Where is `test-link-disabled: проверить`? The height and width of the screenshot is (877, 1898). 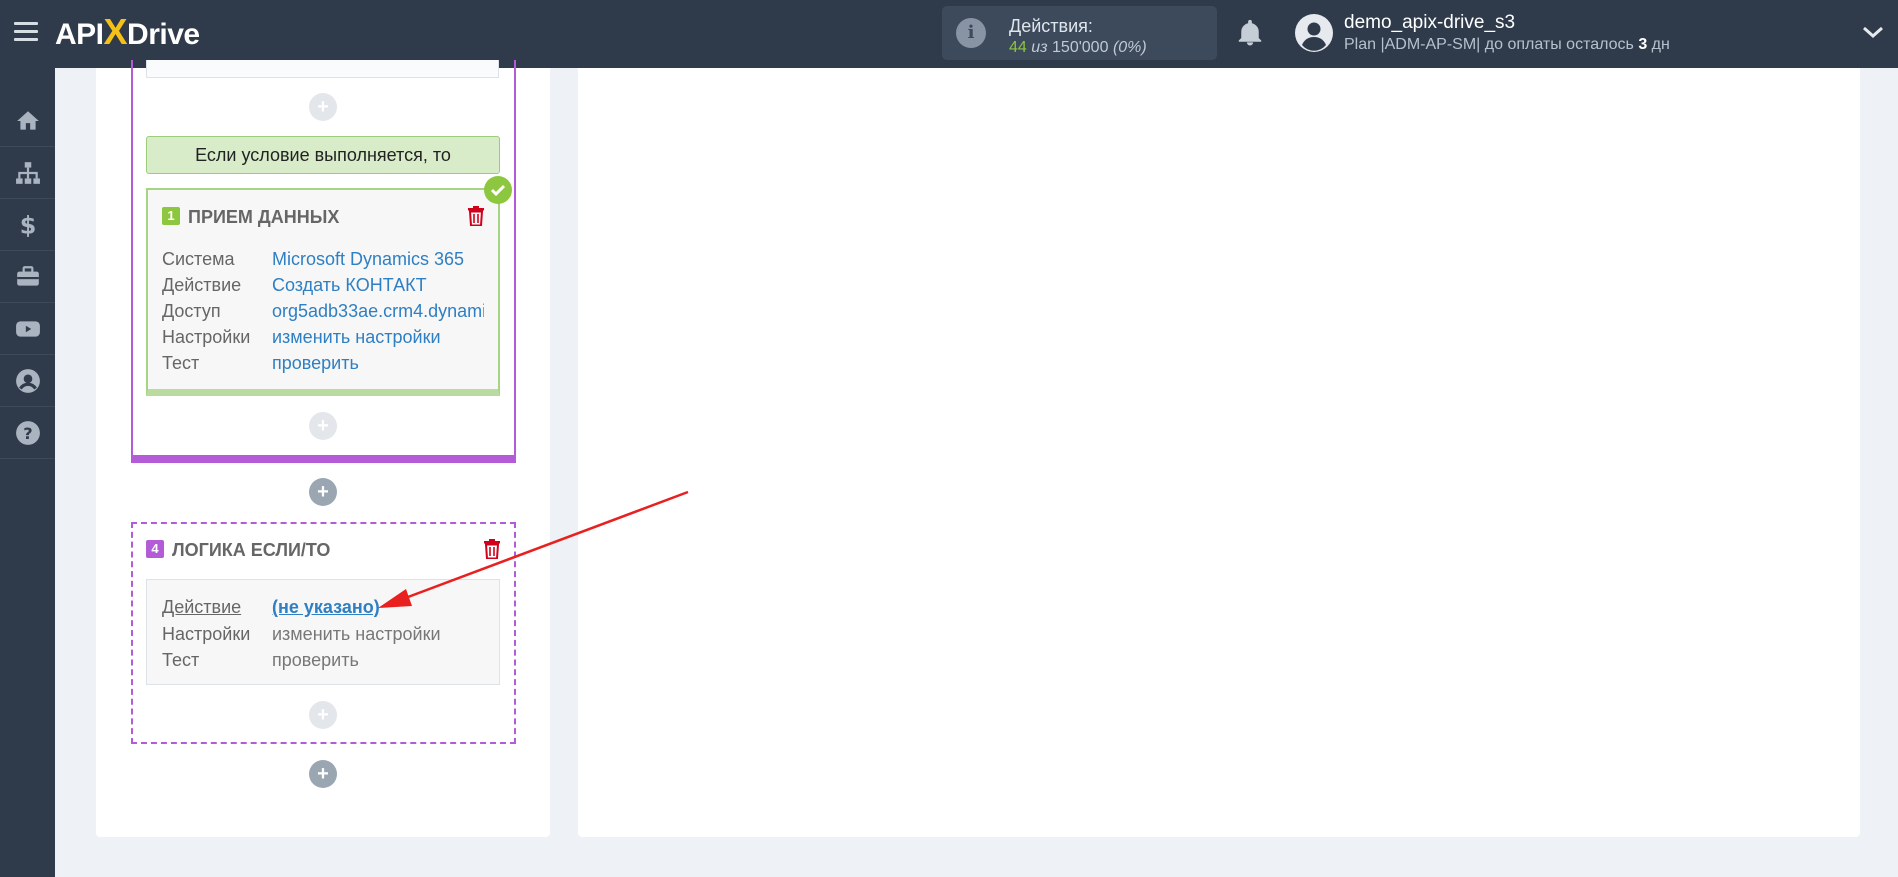 test-link-disabled: проверить is located at coordinates (315, 660).